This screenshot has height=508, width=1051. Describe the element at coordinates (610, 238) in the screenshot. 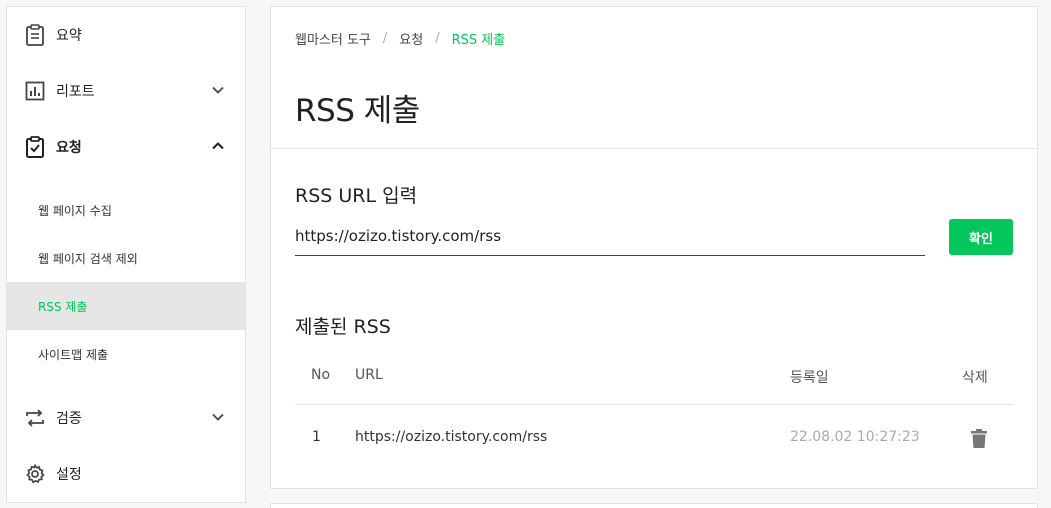

I see `rss-url-input` at that location.